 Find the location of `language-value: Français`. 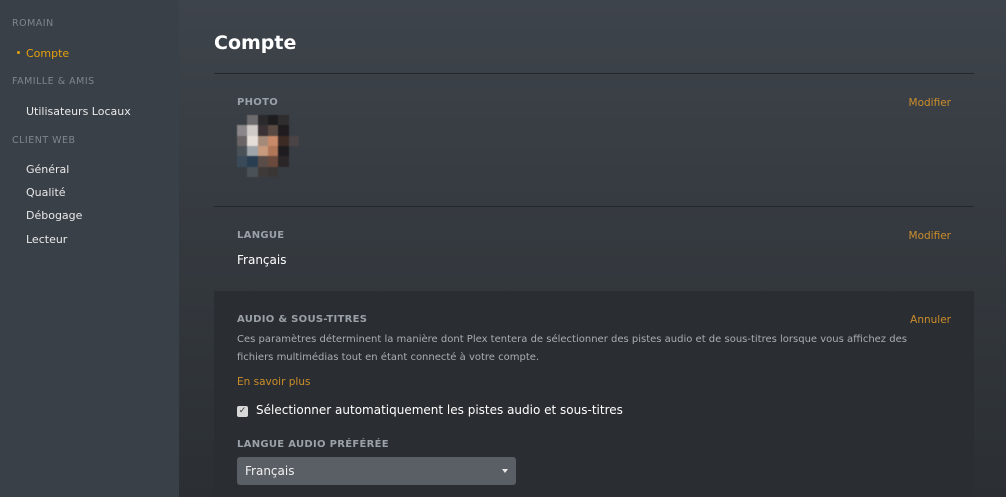

language-value: Français is located at coordinates (262, 260).